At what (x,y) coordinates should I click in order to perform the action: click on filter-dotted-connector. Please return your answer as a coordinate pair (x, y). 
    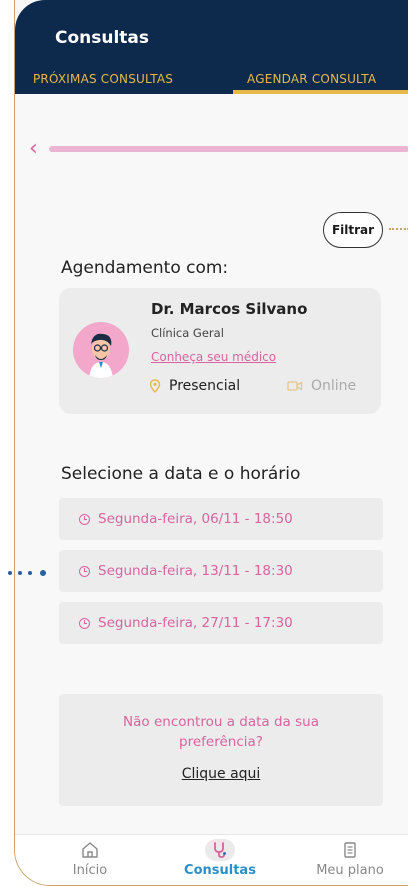
    Looking at the image, I should click on (398, 229).